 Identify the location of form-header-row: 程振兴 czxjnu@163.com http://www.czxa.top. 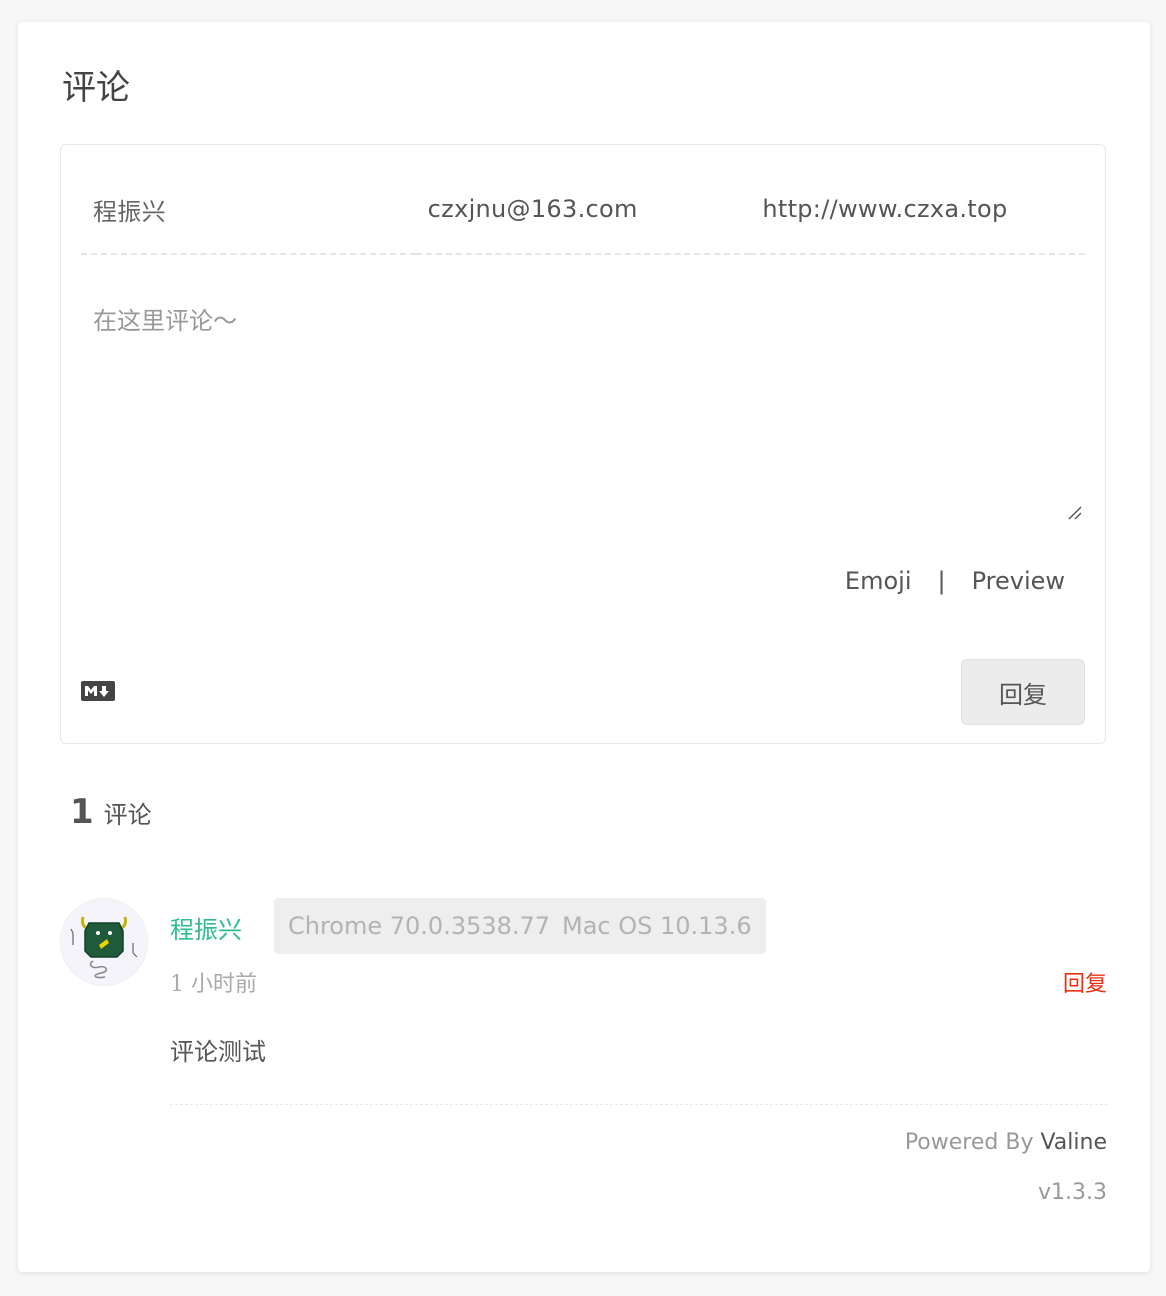
(583, 210).